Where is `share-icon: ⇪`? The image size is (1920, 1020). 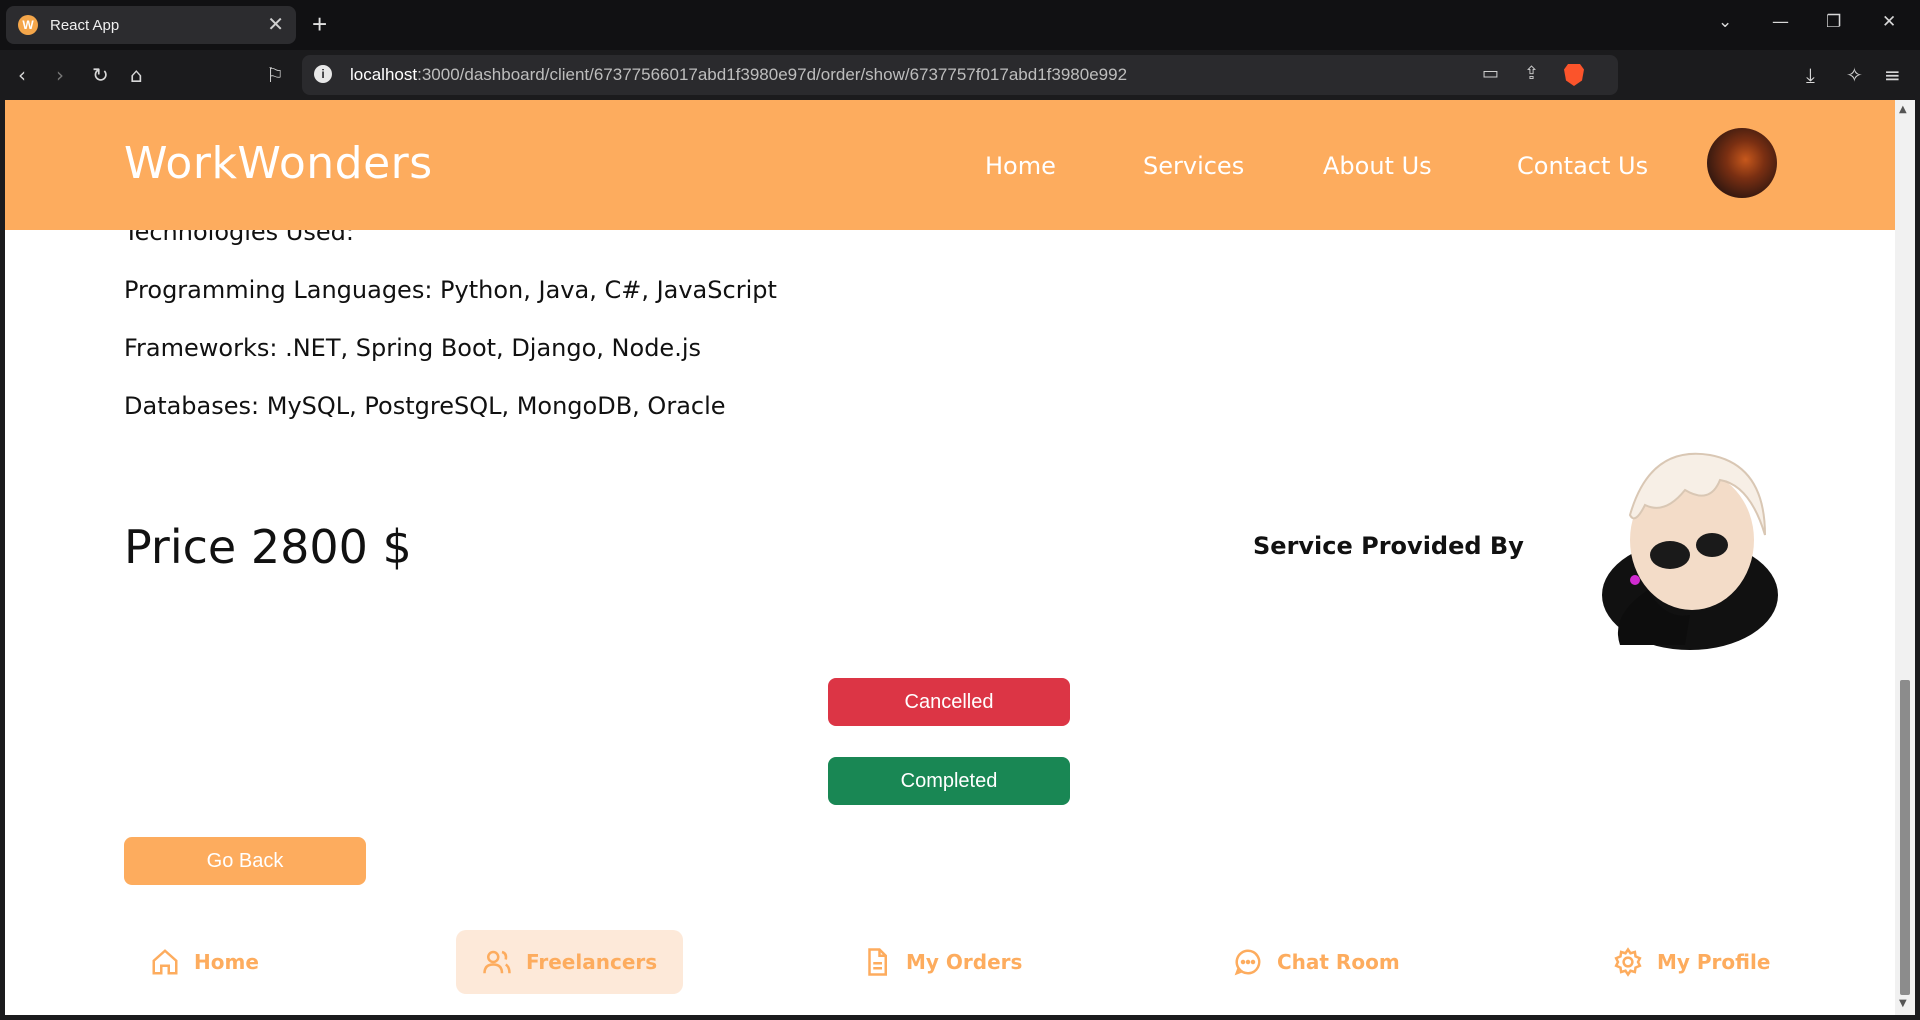 share-icon: ⇪ is located at coordinates (1531, 73).